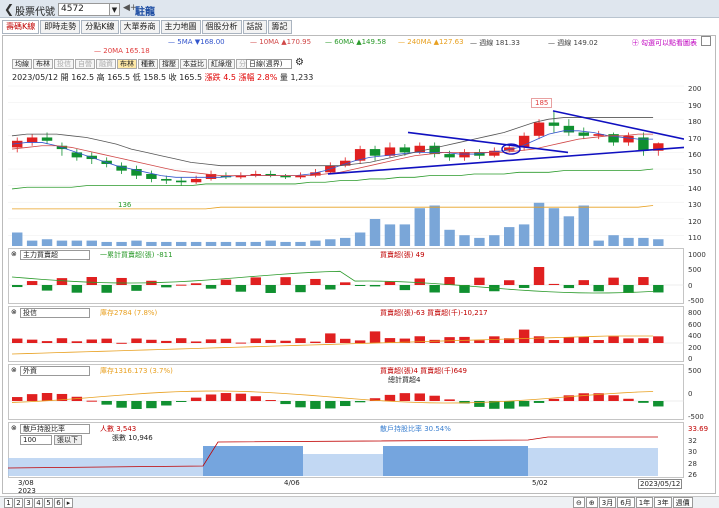  What do you see at coordinates (201, 42) in the screenshot?
I see `ma-value-0: 5MA ▼168.00` at bounding box center [201, 42].